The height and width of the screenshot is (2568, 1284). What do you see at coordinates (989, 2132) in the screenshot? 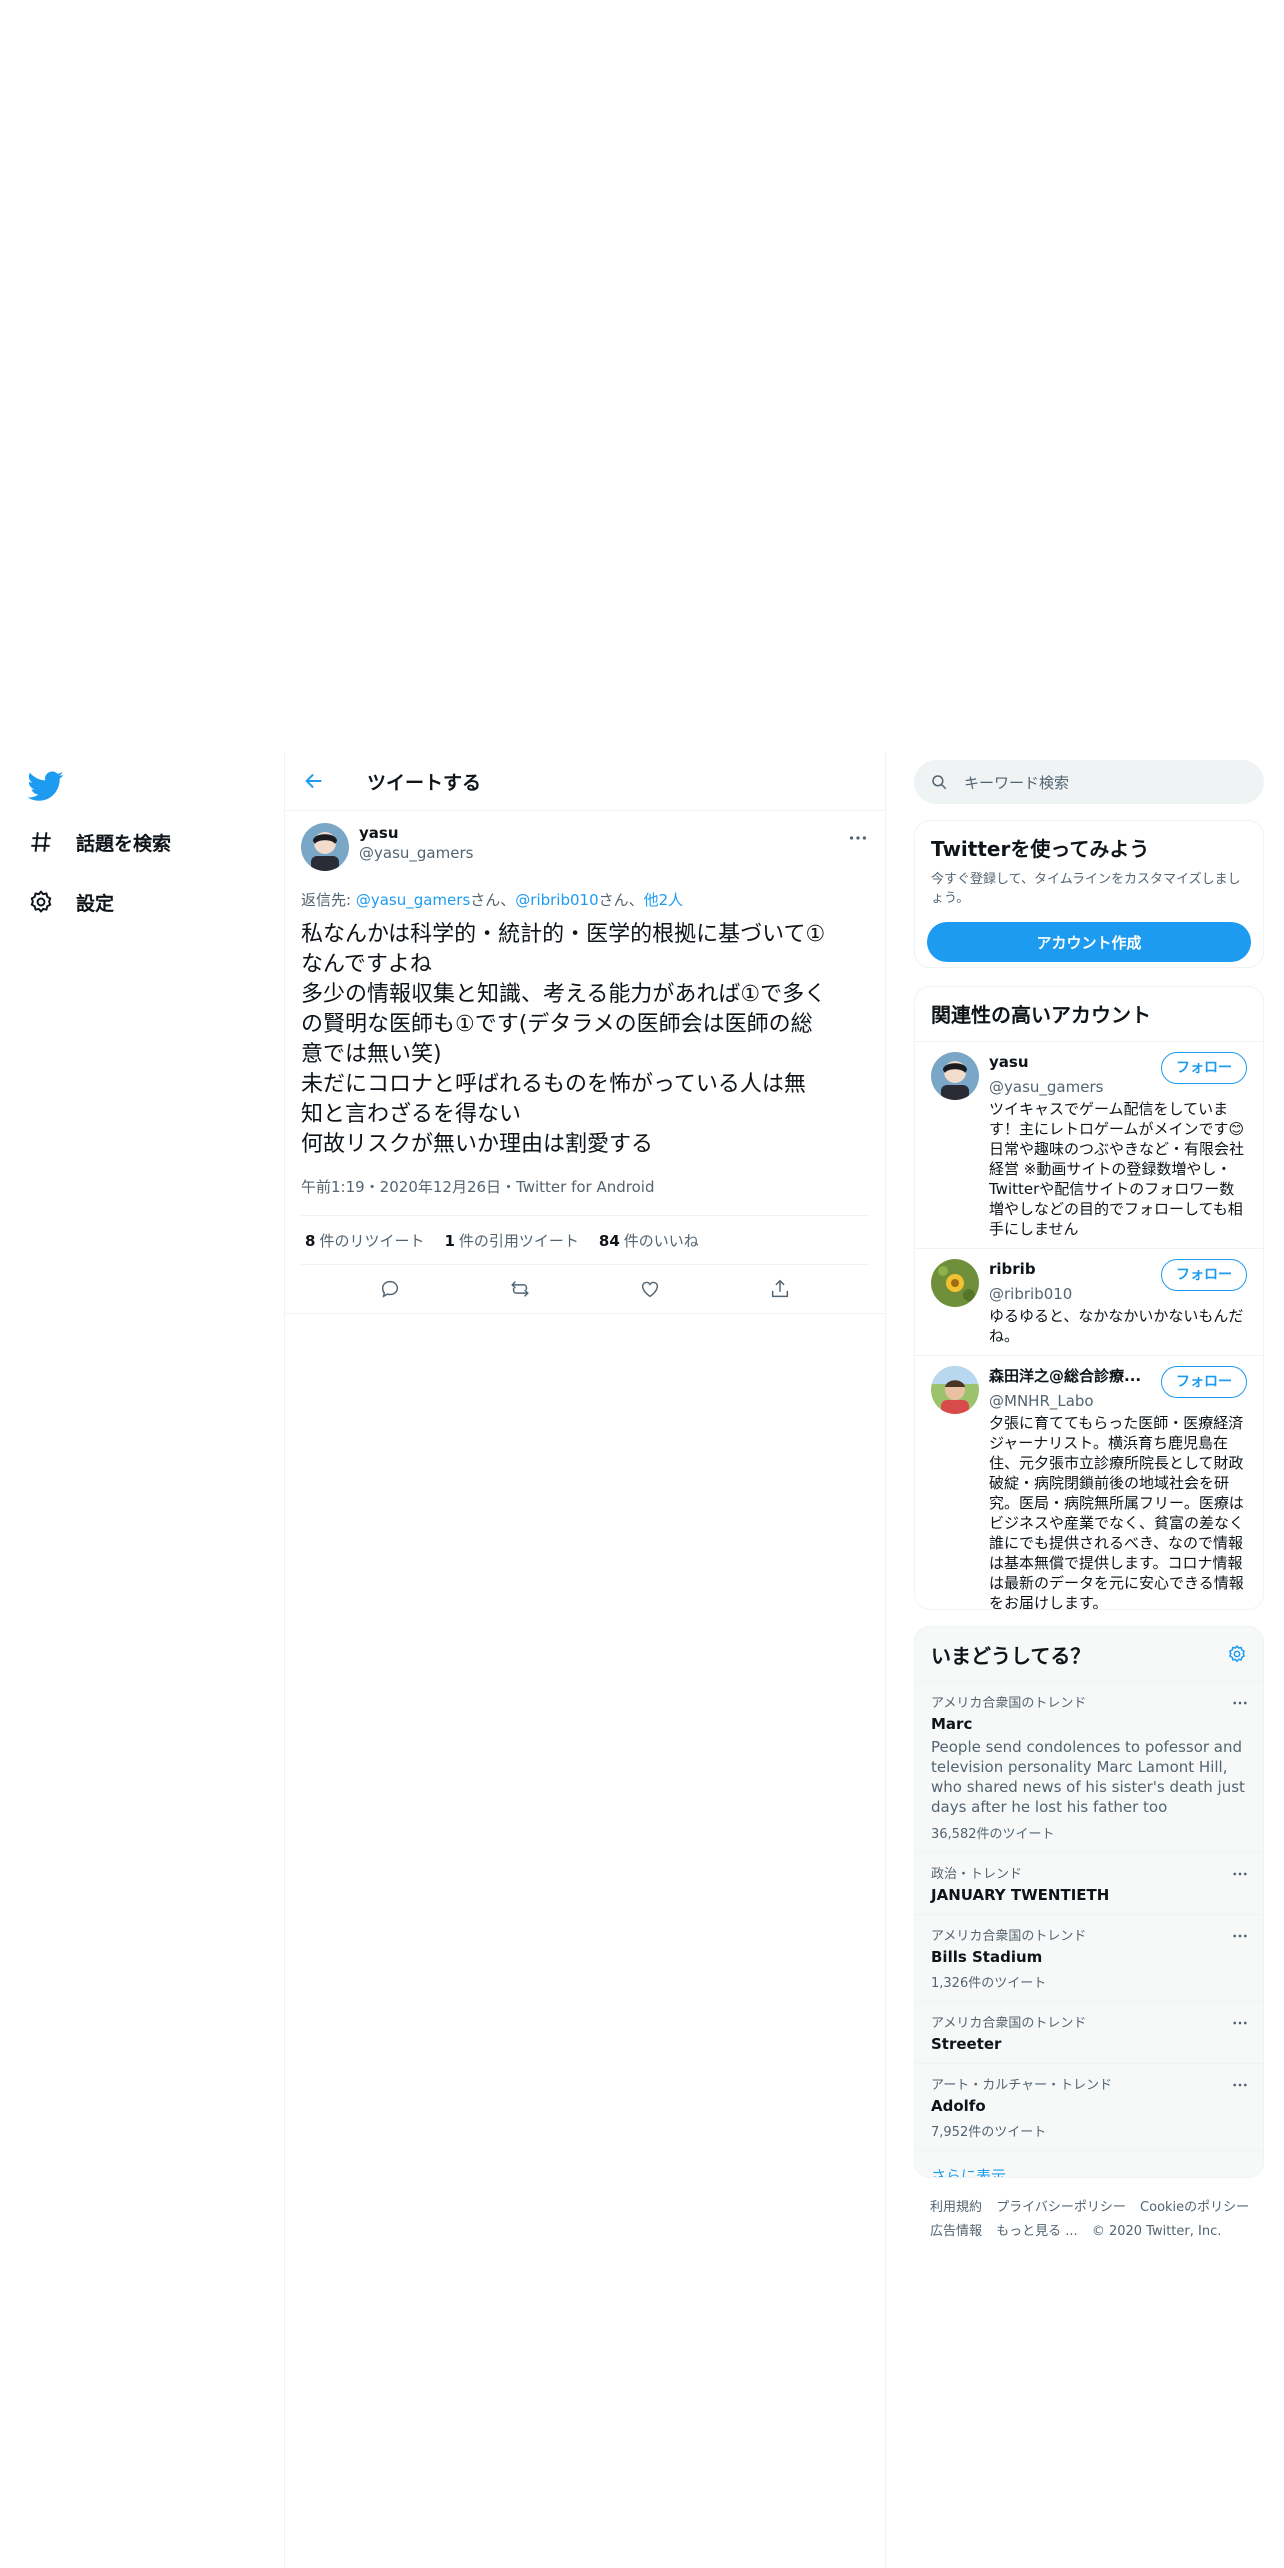
I see `trend-count: 7,952件のツイート` at bounding box center [989, 2132].